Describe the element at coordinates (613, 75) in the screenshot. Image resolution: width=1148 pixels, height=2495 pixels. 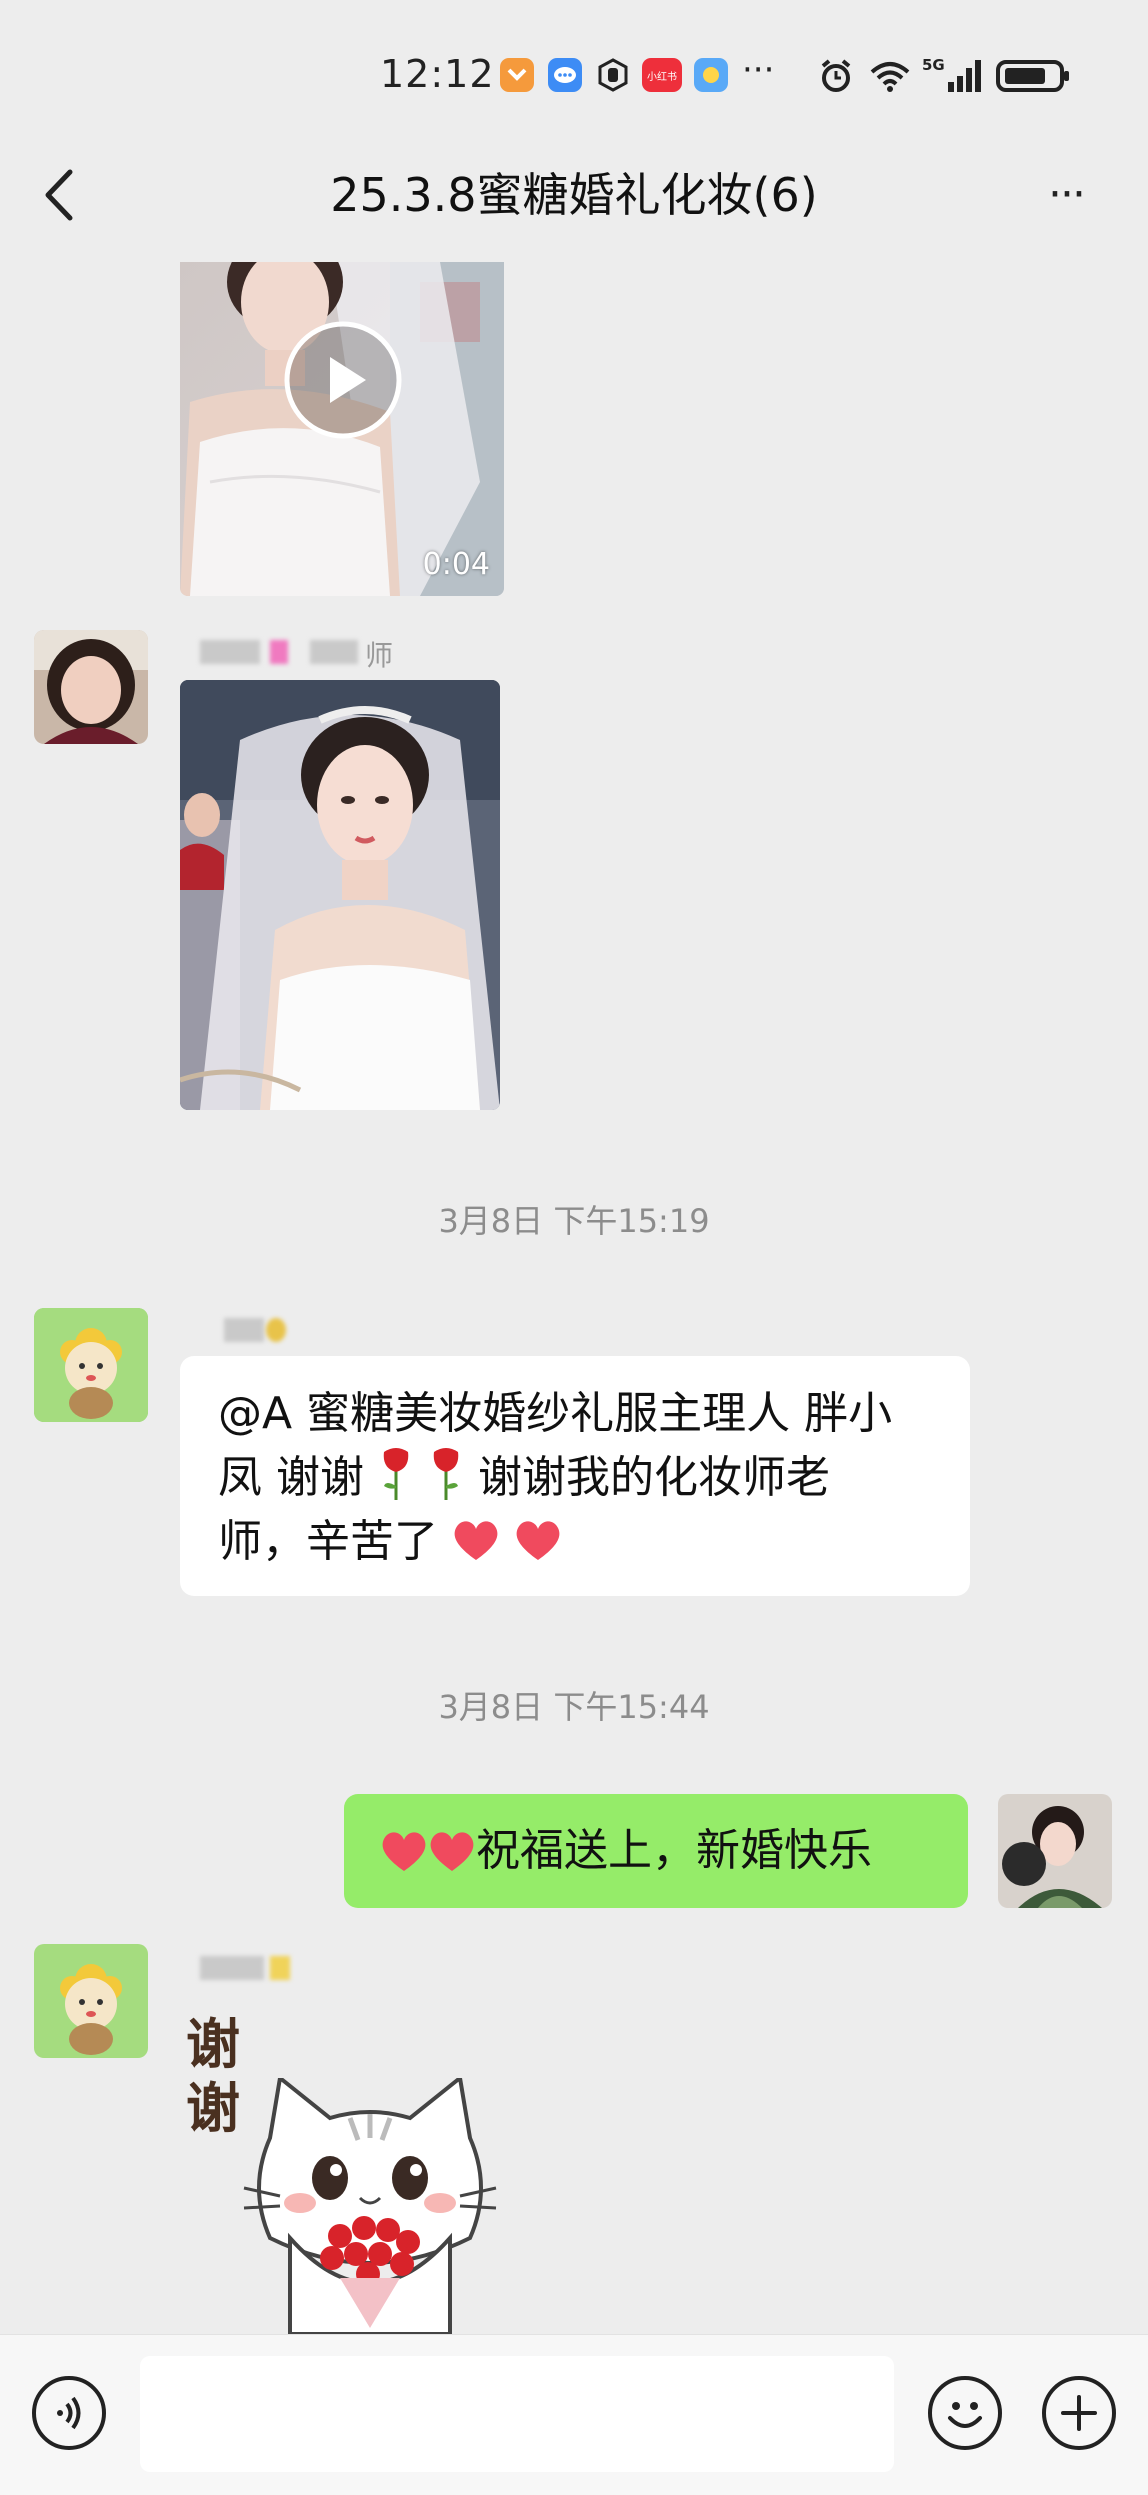
I see `gesture-icon` at that location.